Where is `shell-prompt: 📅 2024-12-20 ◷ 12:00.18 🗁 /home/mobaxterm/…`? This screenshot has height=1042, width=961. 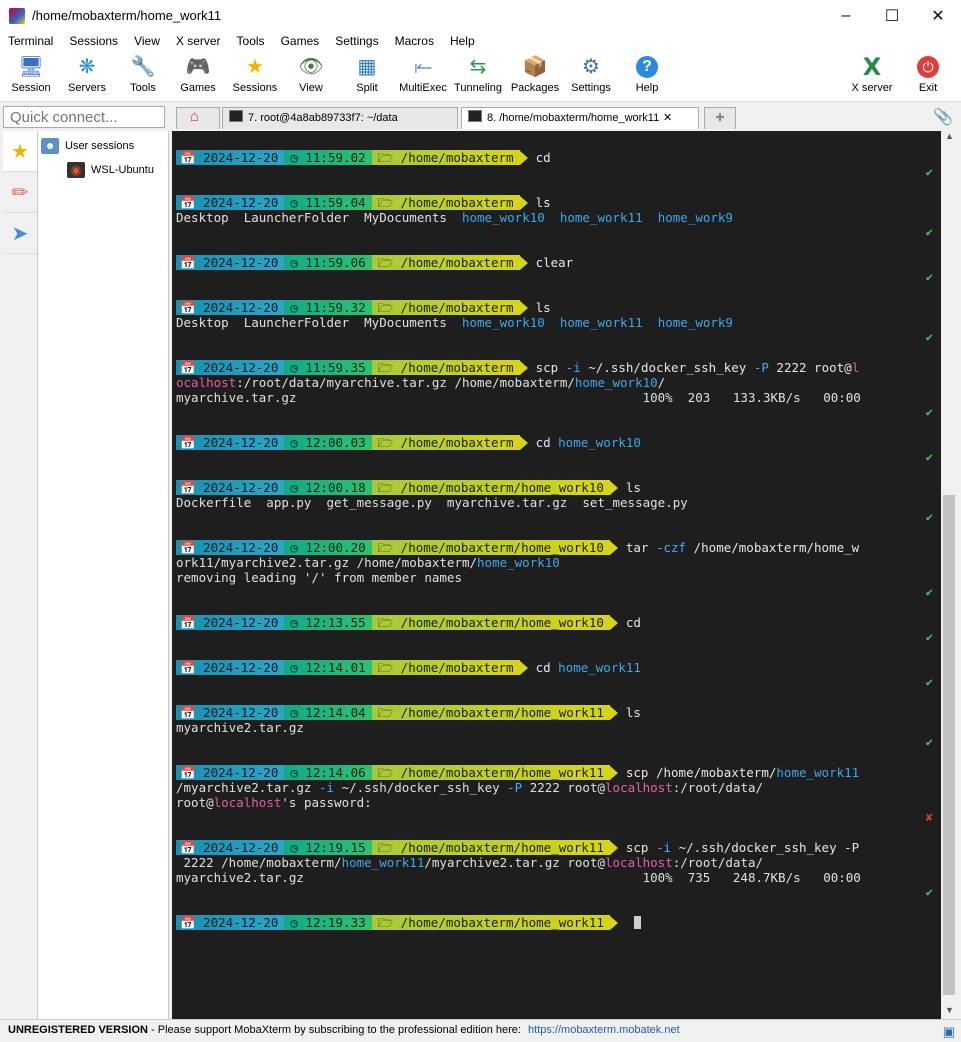 shell-prompt: 📅 2024-12-20 ◷ 12:00.18 🗁 /home/mobaxterm/… is located at coordinates (556, 487).